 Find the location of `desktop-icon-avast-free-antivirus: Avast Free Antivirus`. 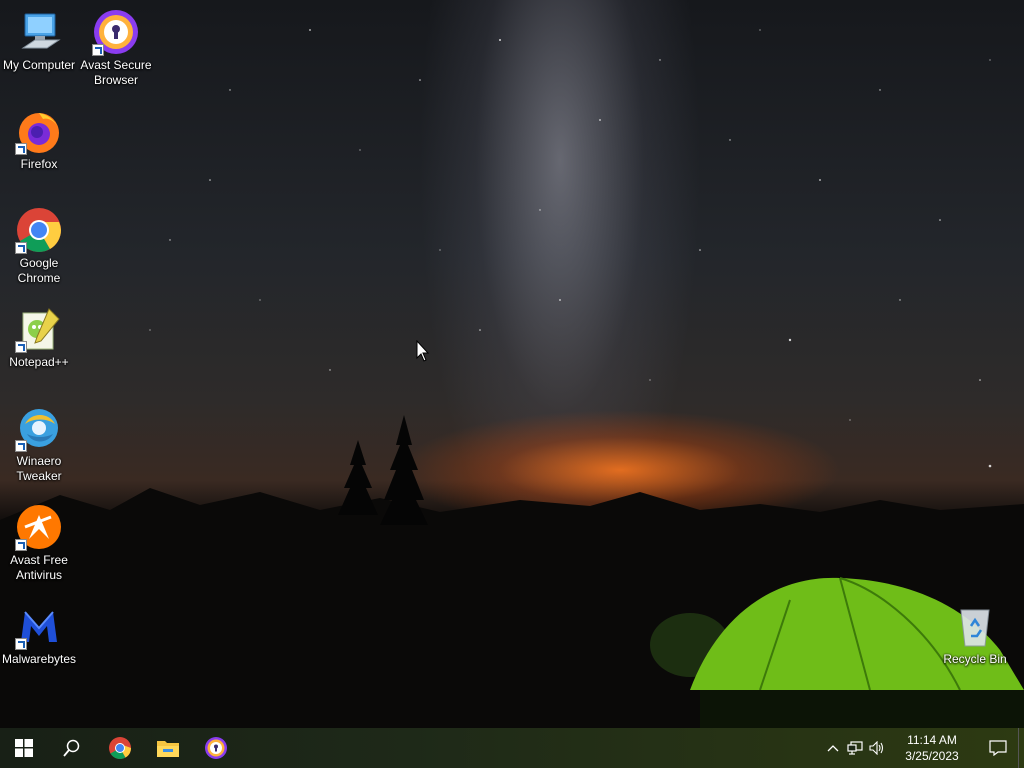

desktop-icon-avast-free-antivirus: Avast Free Antivirus is located at coordinates (39, 540).